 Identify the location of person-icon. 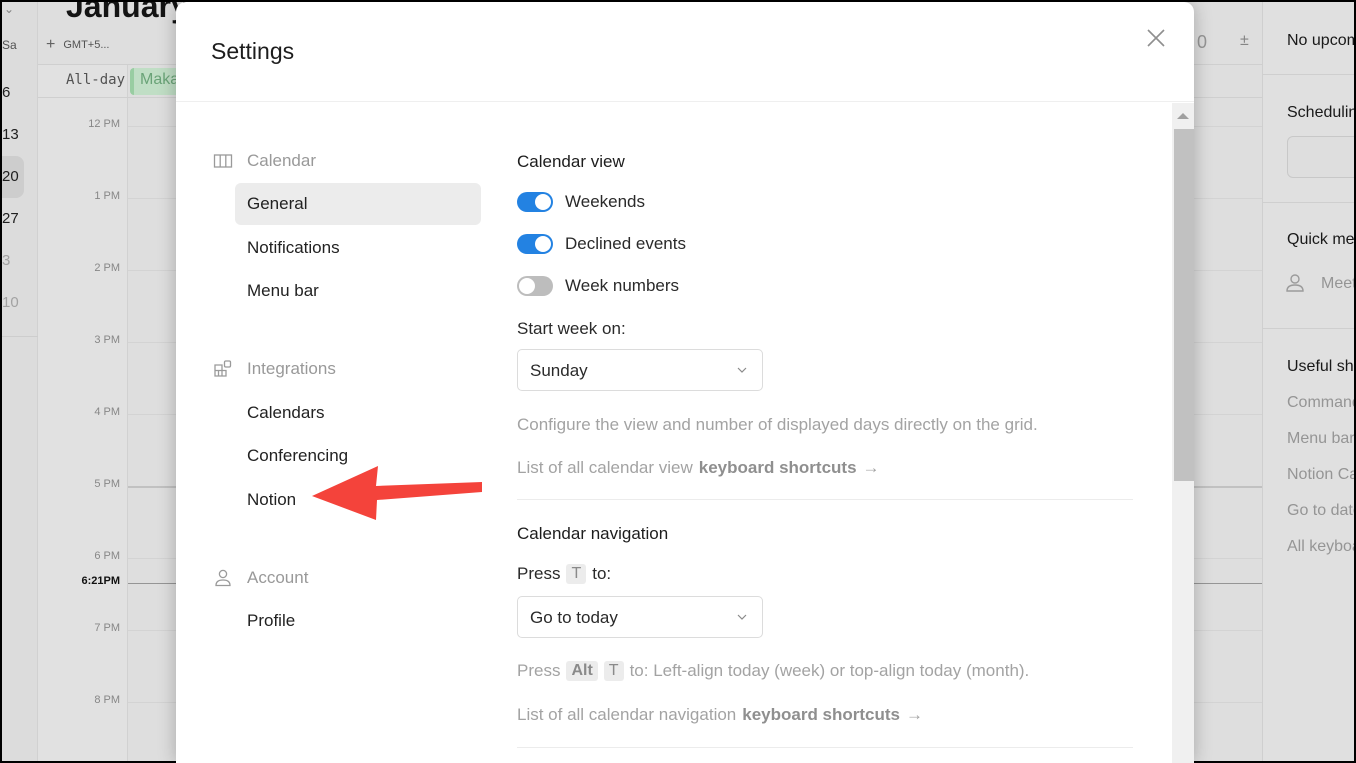
(223, 578).